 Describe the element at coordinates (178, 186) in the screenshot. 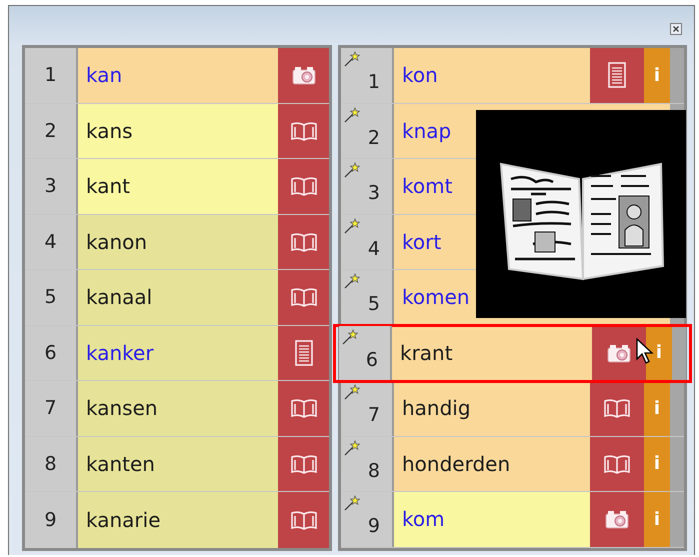

I see `word-cell: kant` at that location.